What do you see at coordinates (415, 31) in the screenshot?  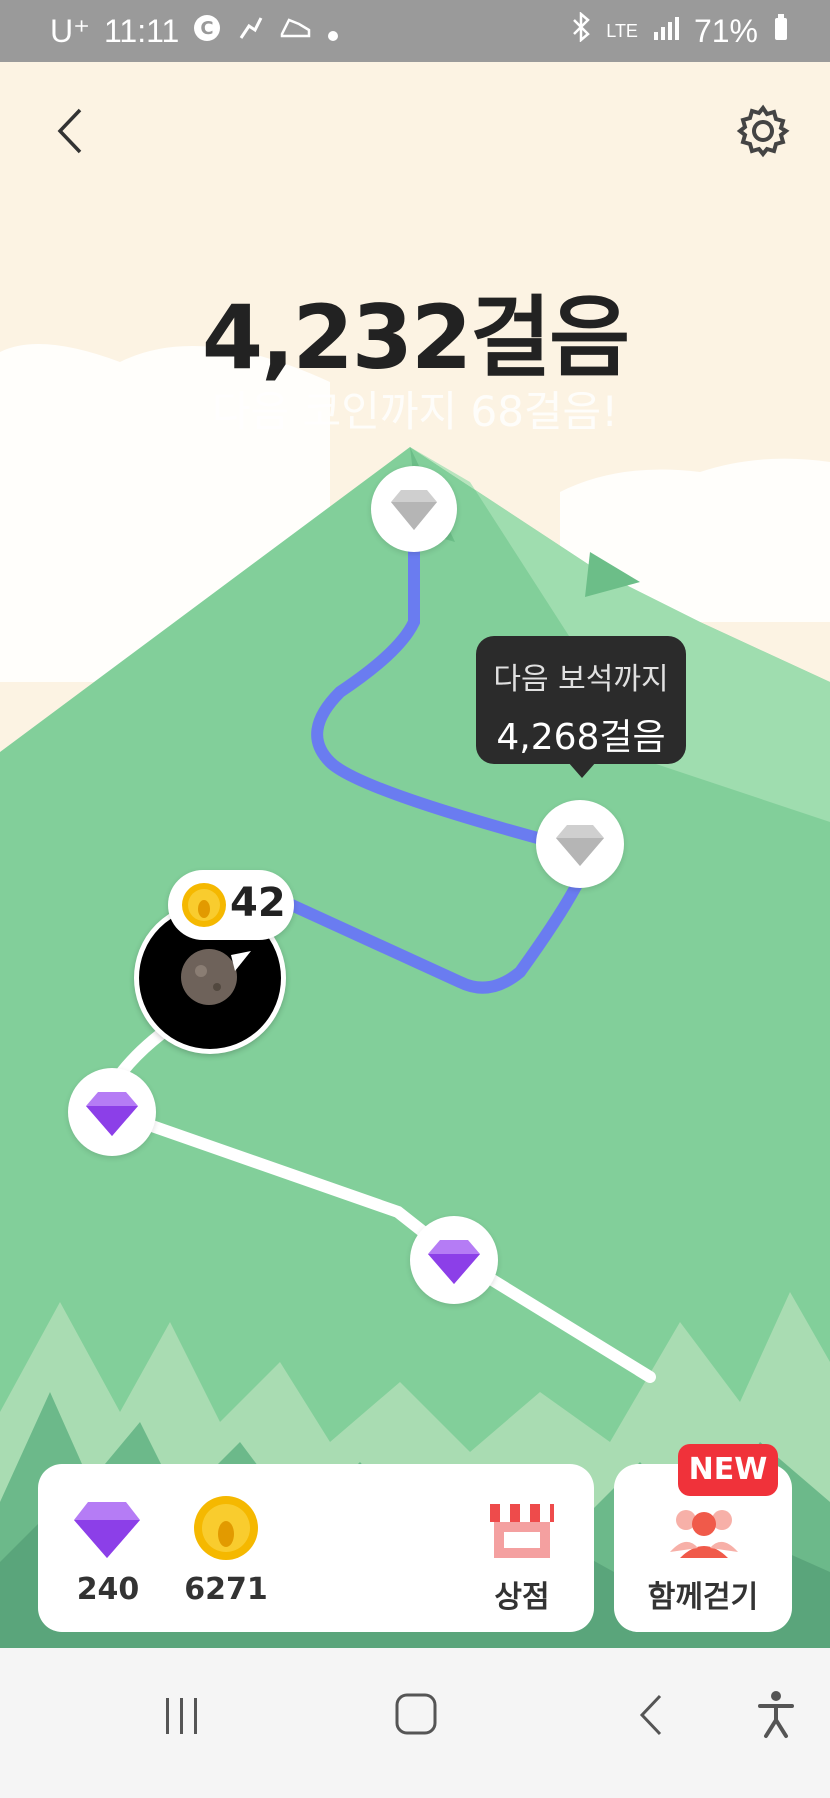 I see `status-bar: U⁺ 11:11 C LTE 71%` at bounding box center [415, 31].